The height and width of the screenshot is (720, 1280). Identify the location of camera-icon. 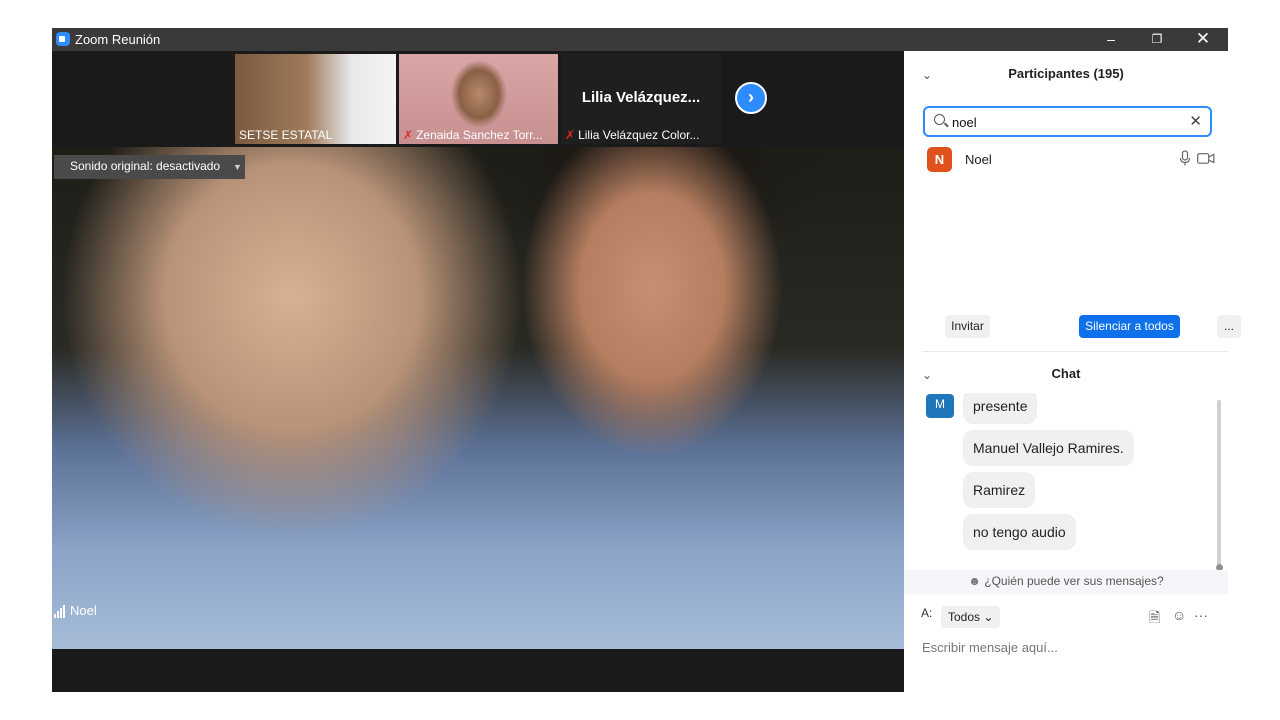
(1206, 158).